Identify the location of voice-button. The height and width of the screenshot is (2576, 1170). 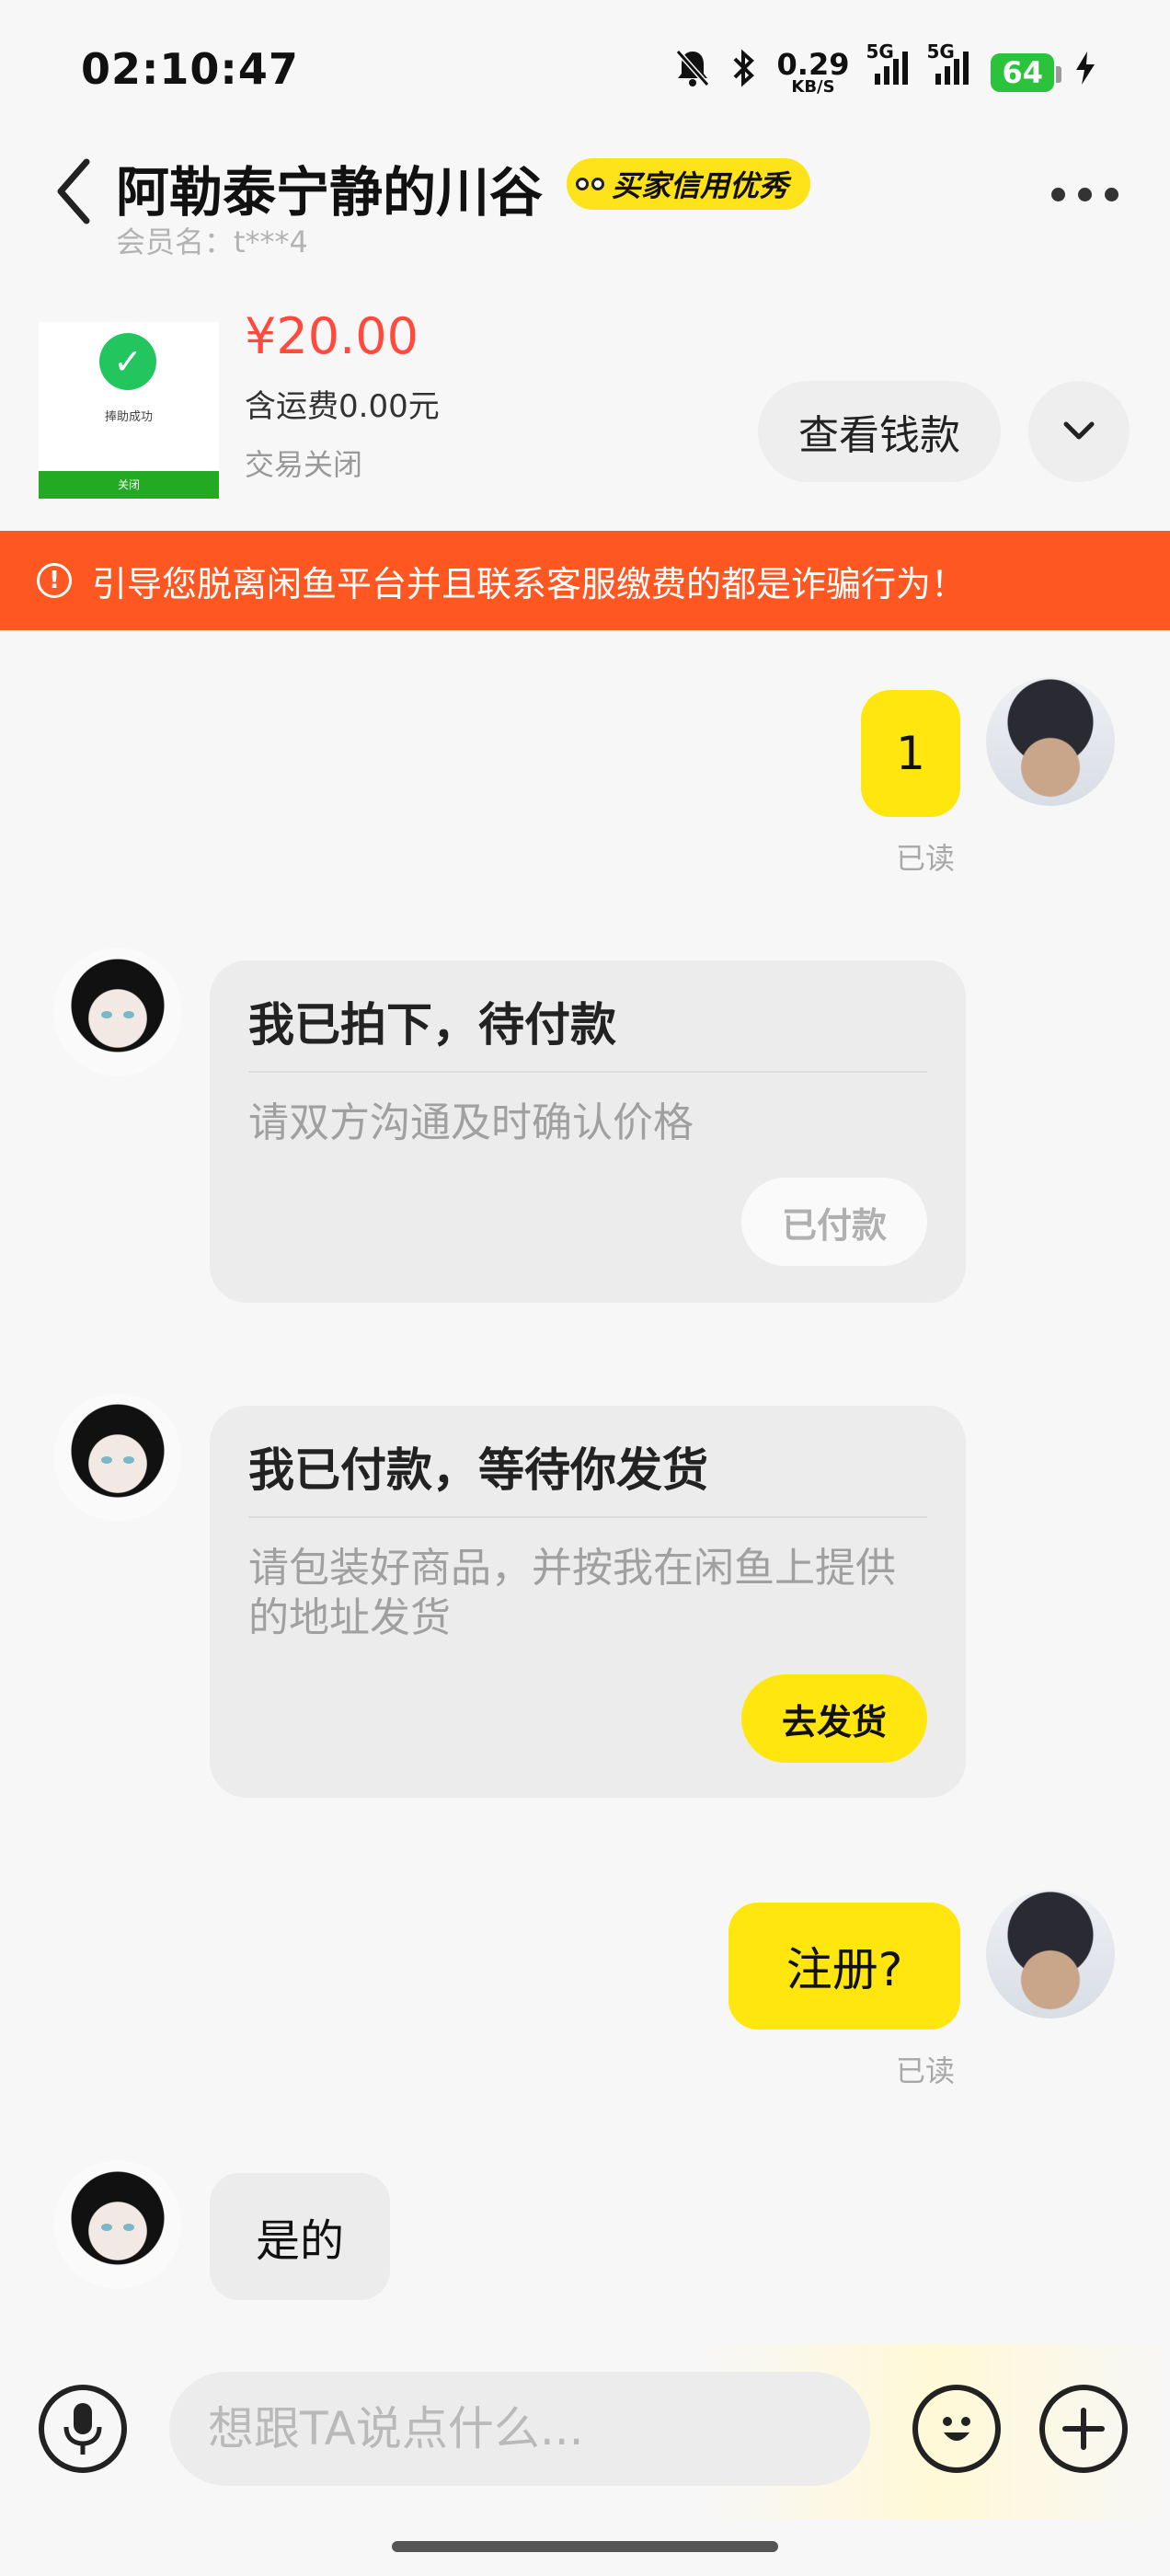
(83, 2429).